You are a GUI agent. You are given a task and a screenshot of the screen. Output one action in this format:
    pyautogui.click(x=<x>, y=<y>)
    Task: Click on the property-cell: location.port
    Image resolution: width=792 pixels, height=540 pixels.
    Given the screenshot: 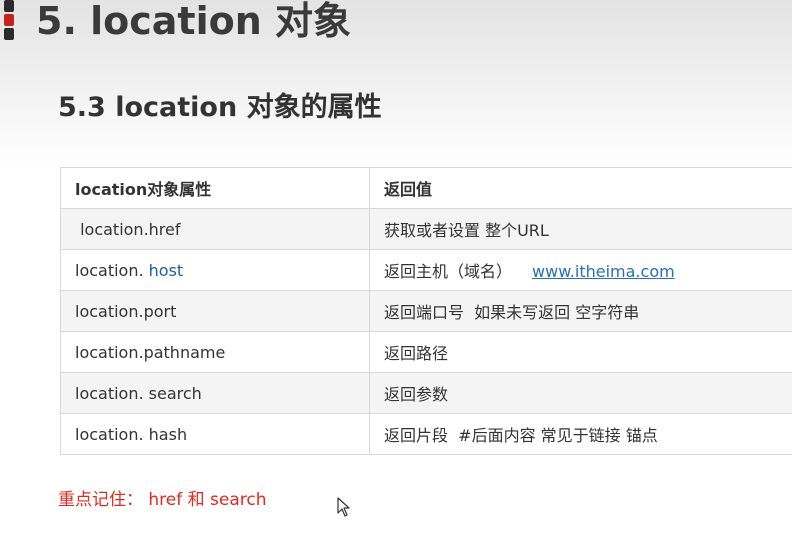 What is the action you would take?
    pyautogui.click(x=215, y=311)
    